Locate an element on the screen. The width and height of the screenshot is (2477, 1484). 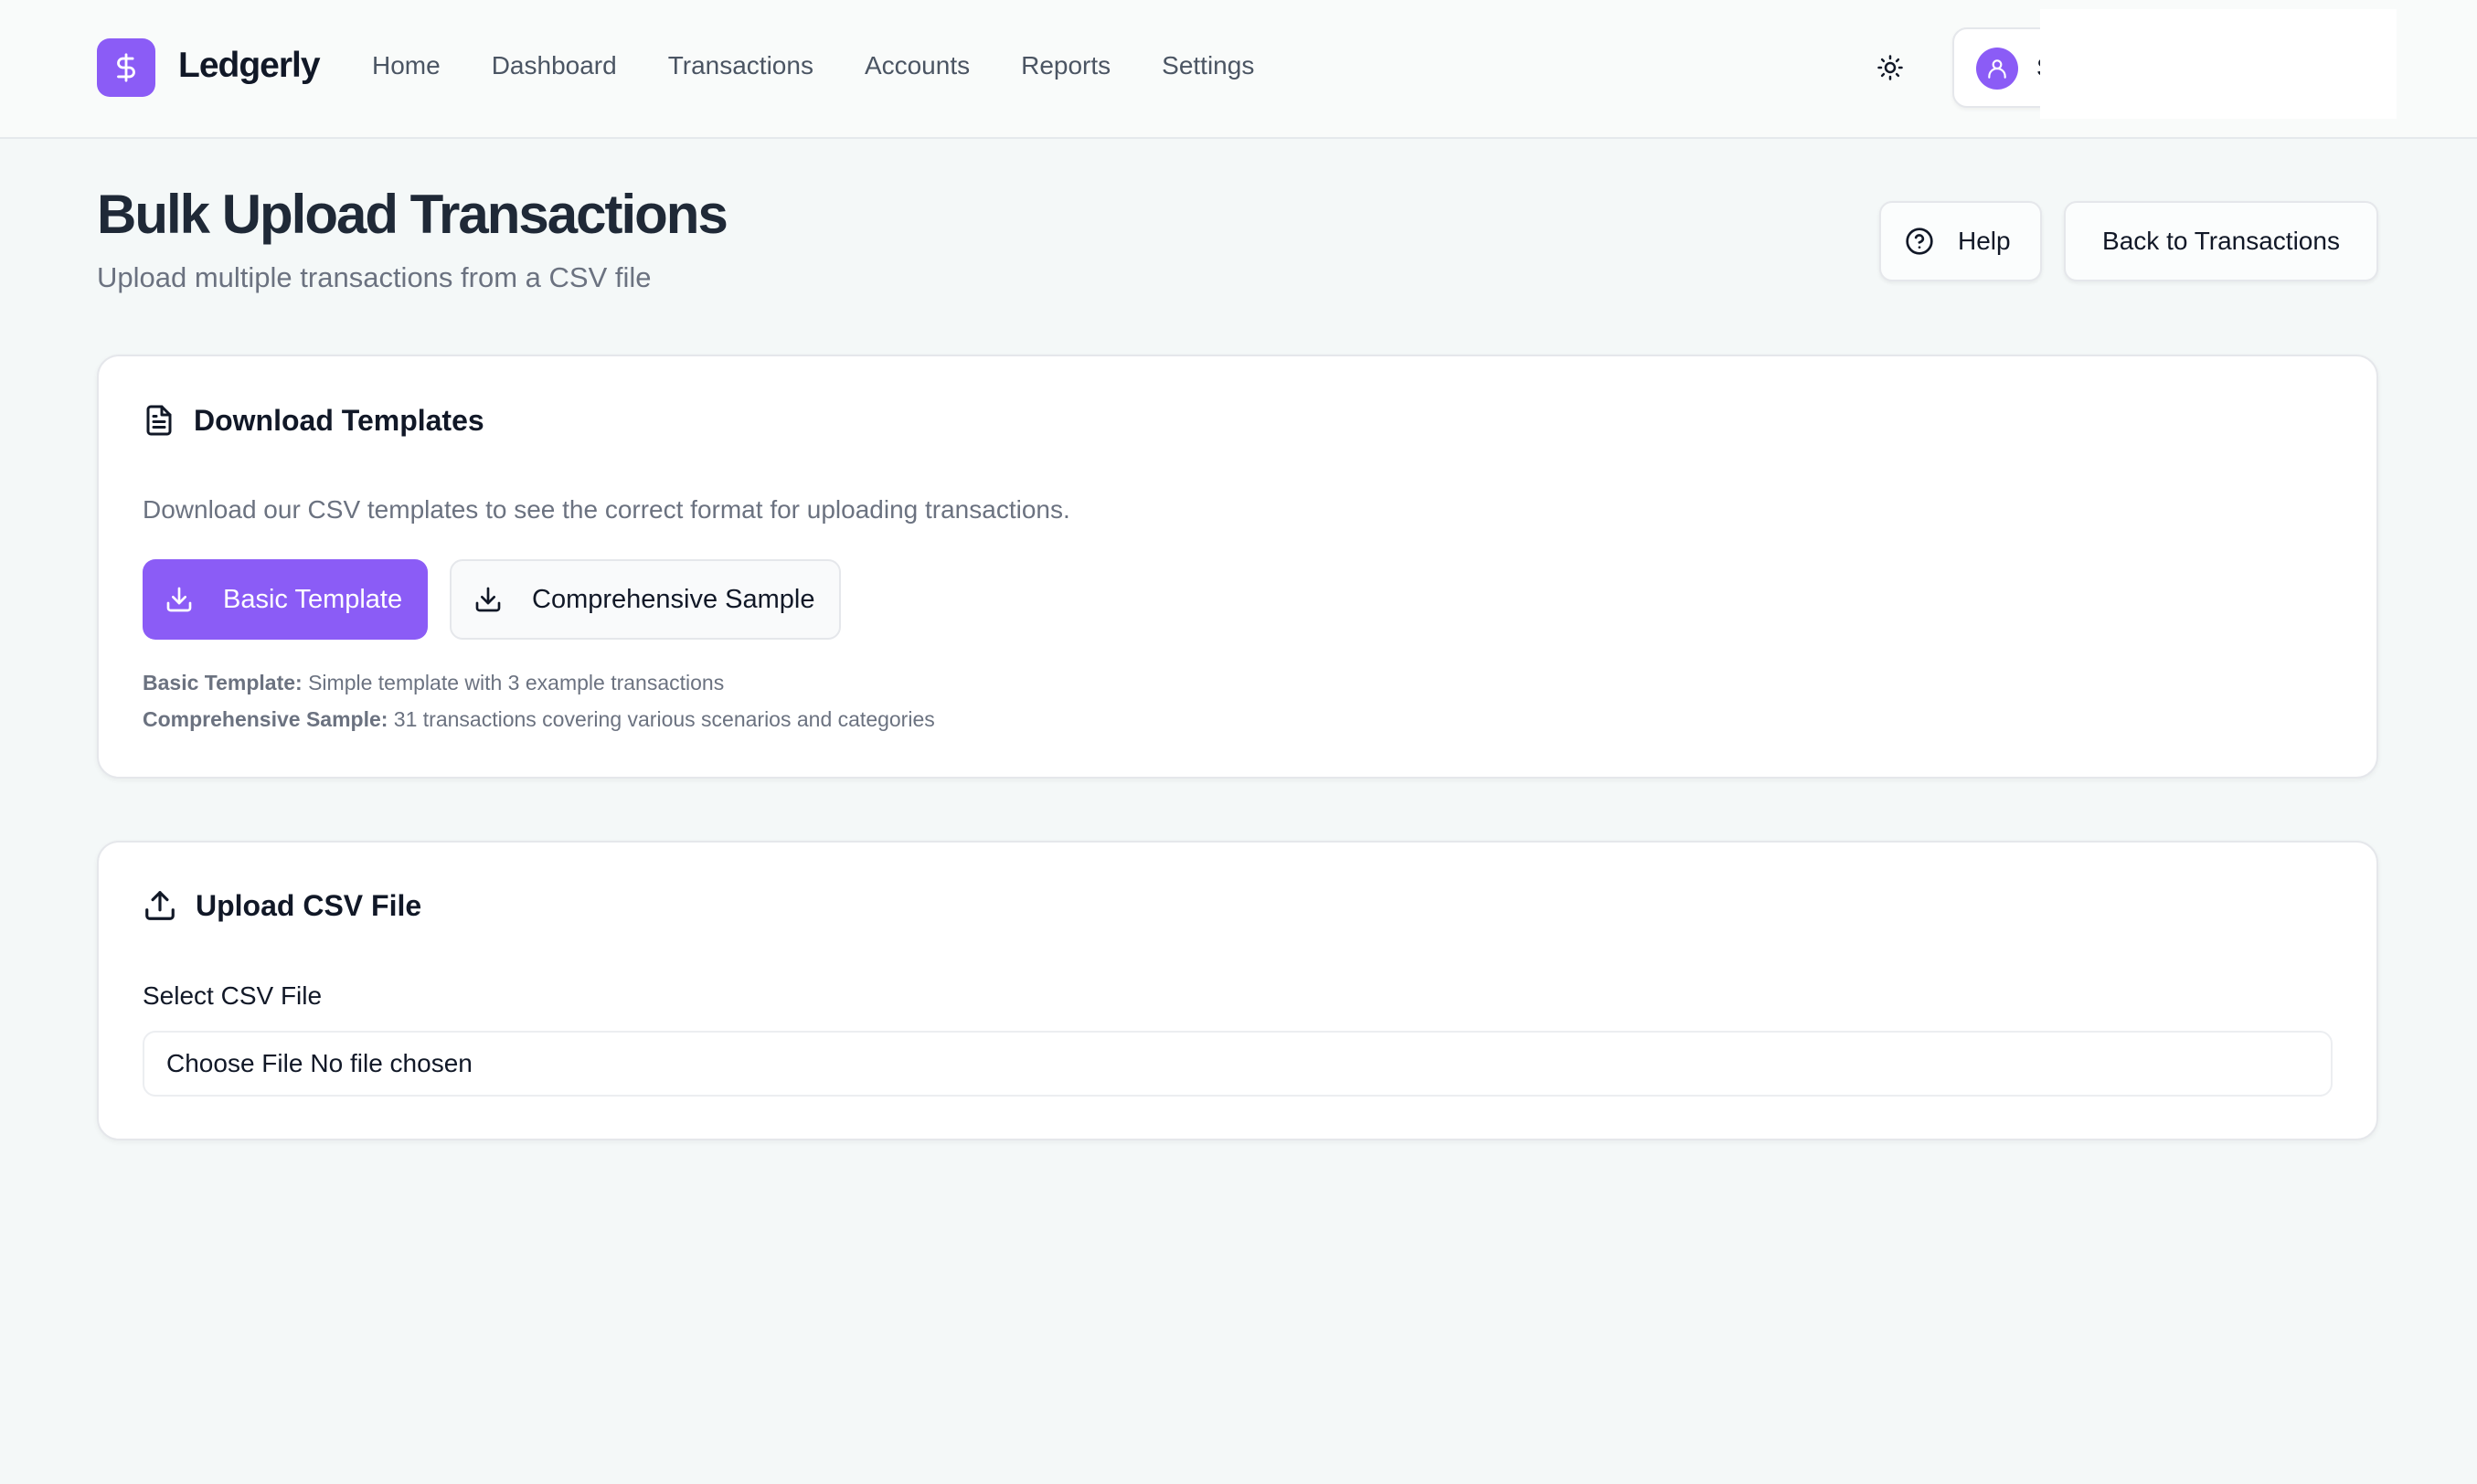
file-status: No file chosen is located at coordinates (392, 1063).